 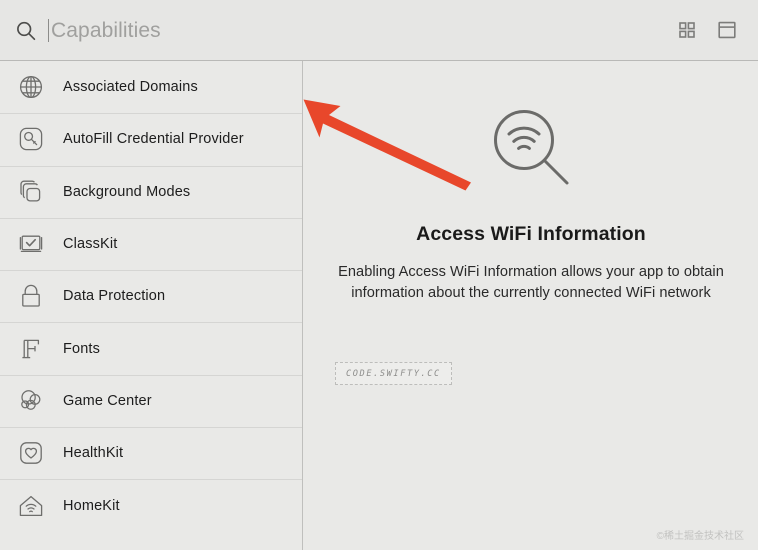 What do you see at coordinates (31, 349) in the screenshot?
I see `serif-f-icon` at bounding box center [31, 349].